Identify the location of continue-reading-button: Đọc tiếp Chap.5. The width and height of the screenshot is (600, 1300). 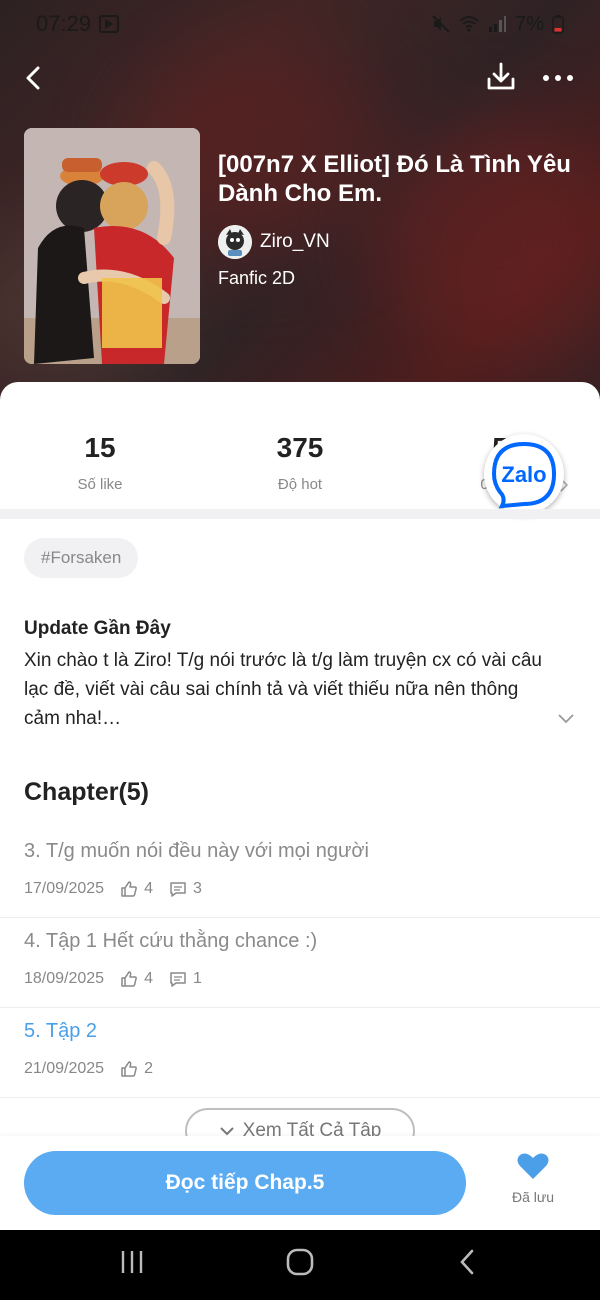
(245, 1183).